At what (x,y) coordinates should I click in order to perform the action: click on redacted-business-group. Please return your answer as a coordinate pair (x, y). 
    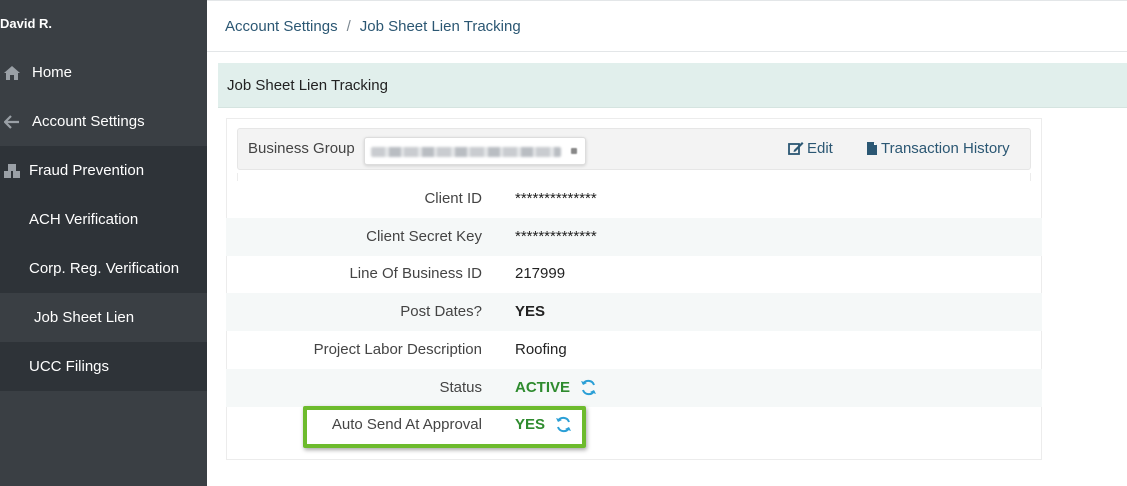
    Looking at the image, I should click on (466, 152).